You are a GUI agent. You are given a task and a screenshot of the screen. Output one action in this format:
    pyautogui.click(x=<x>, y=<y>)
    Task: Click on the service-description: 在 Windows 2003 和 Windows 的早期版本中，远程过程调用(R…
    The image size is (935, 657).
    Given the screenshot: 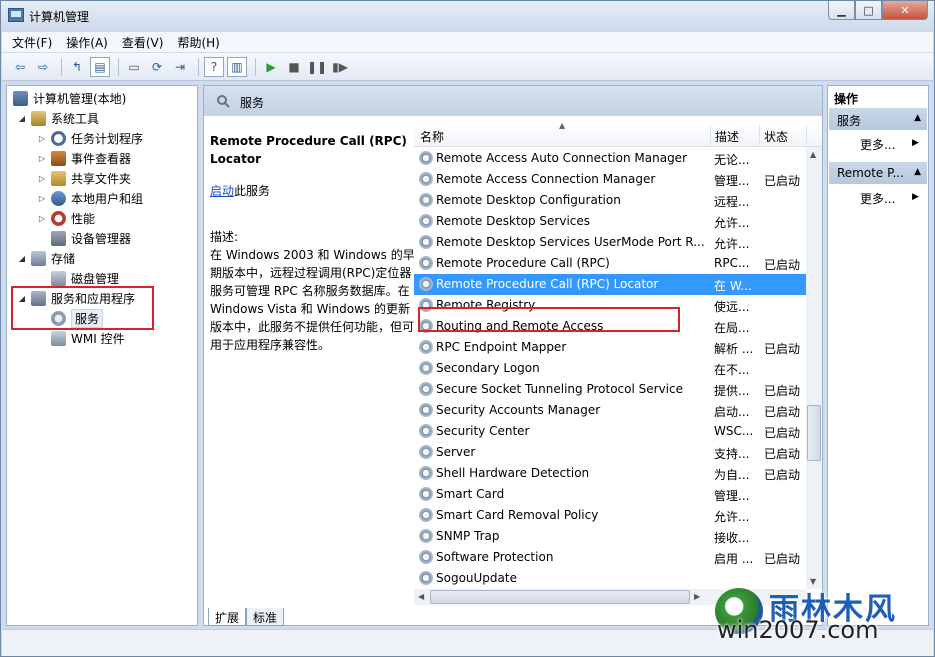 What is the action you would take?
    pyautogui.click(x=312, y=300)
    